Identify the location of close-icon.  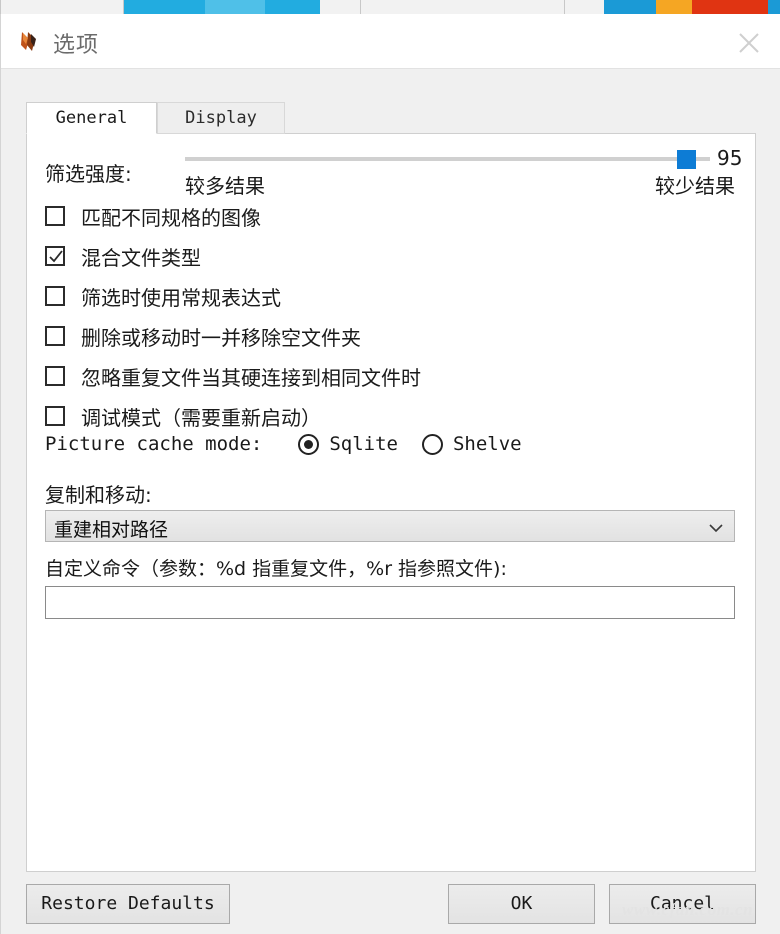
(749, 42).